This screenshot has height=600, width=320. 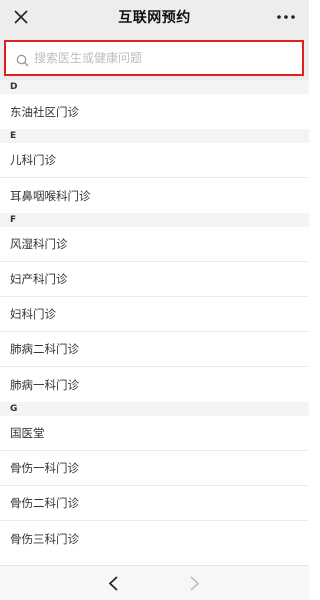 What do you see at coordinates (154, 582) in the screenshot?
I see `bottom-toolbar` at bounding box center [154, 582].